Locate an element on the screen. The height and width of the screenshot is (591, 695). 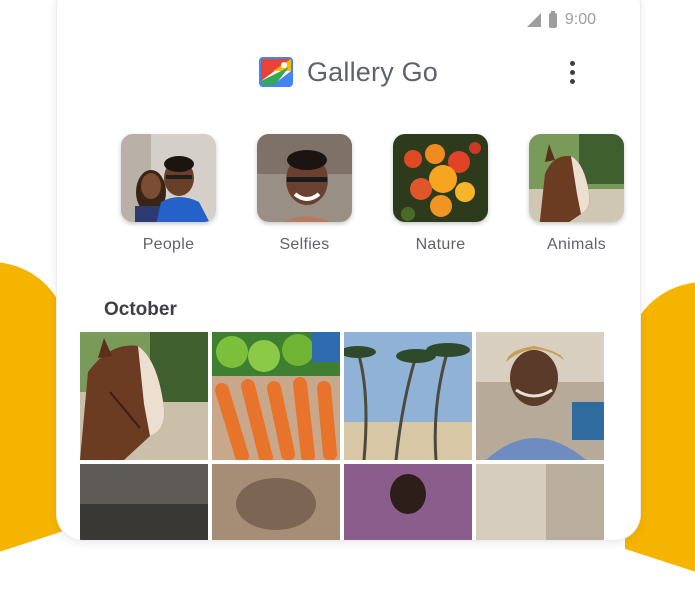
category-nature: Nature is located at coordinates (440, 194).